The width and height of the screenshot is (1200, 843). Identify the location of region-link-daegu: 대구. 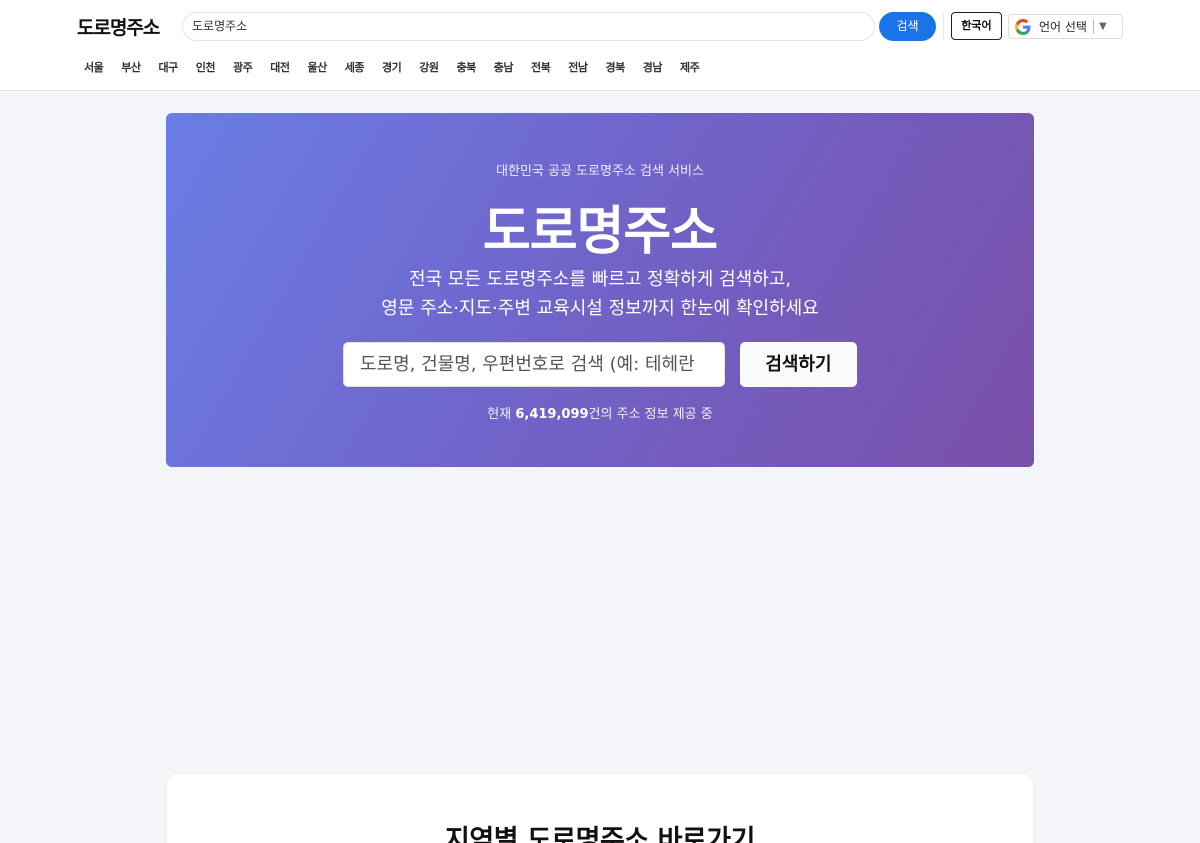
(169, 67).